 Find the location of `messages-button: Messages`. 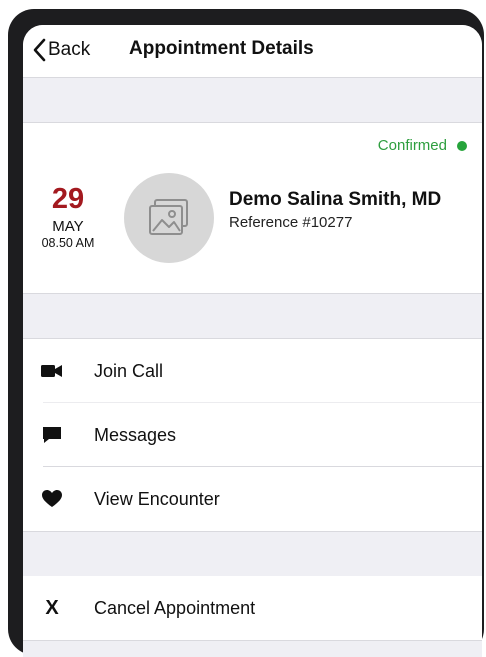

messages-button: Messages is located at coordinates (252, 435).